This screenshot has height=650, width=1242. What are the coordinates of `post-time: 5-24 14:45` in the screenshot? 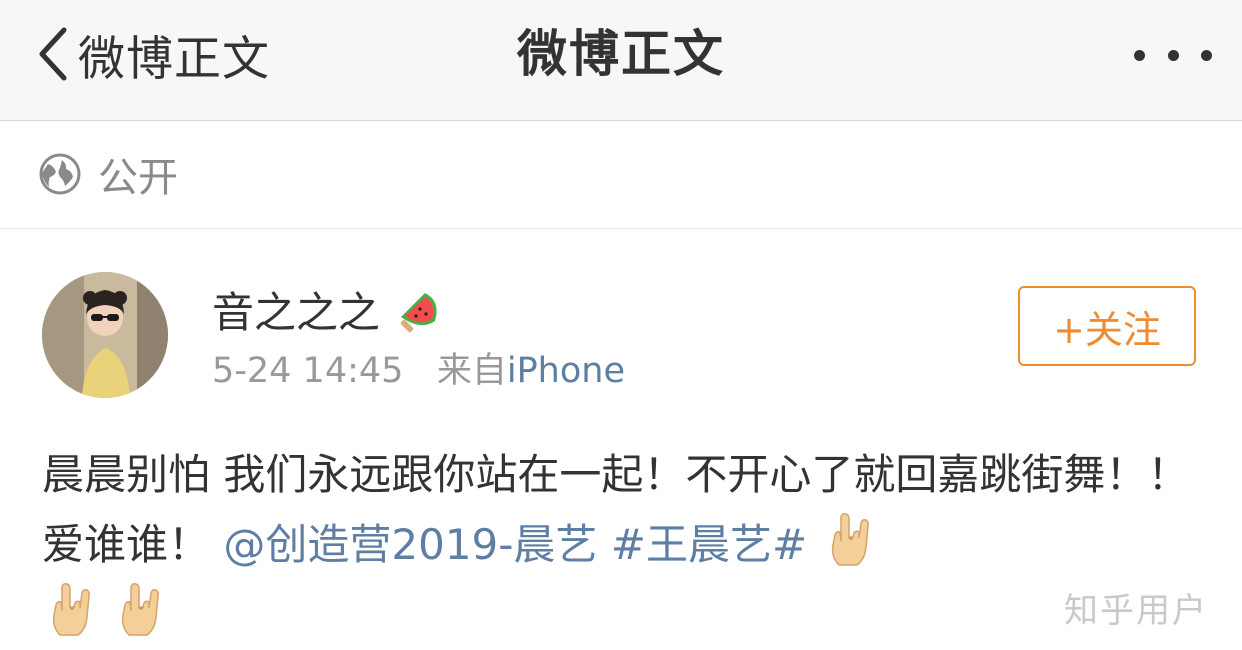 It's located at (308, 371).